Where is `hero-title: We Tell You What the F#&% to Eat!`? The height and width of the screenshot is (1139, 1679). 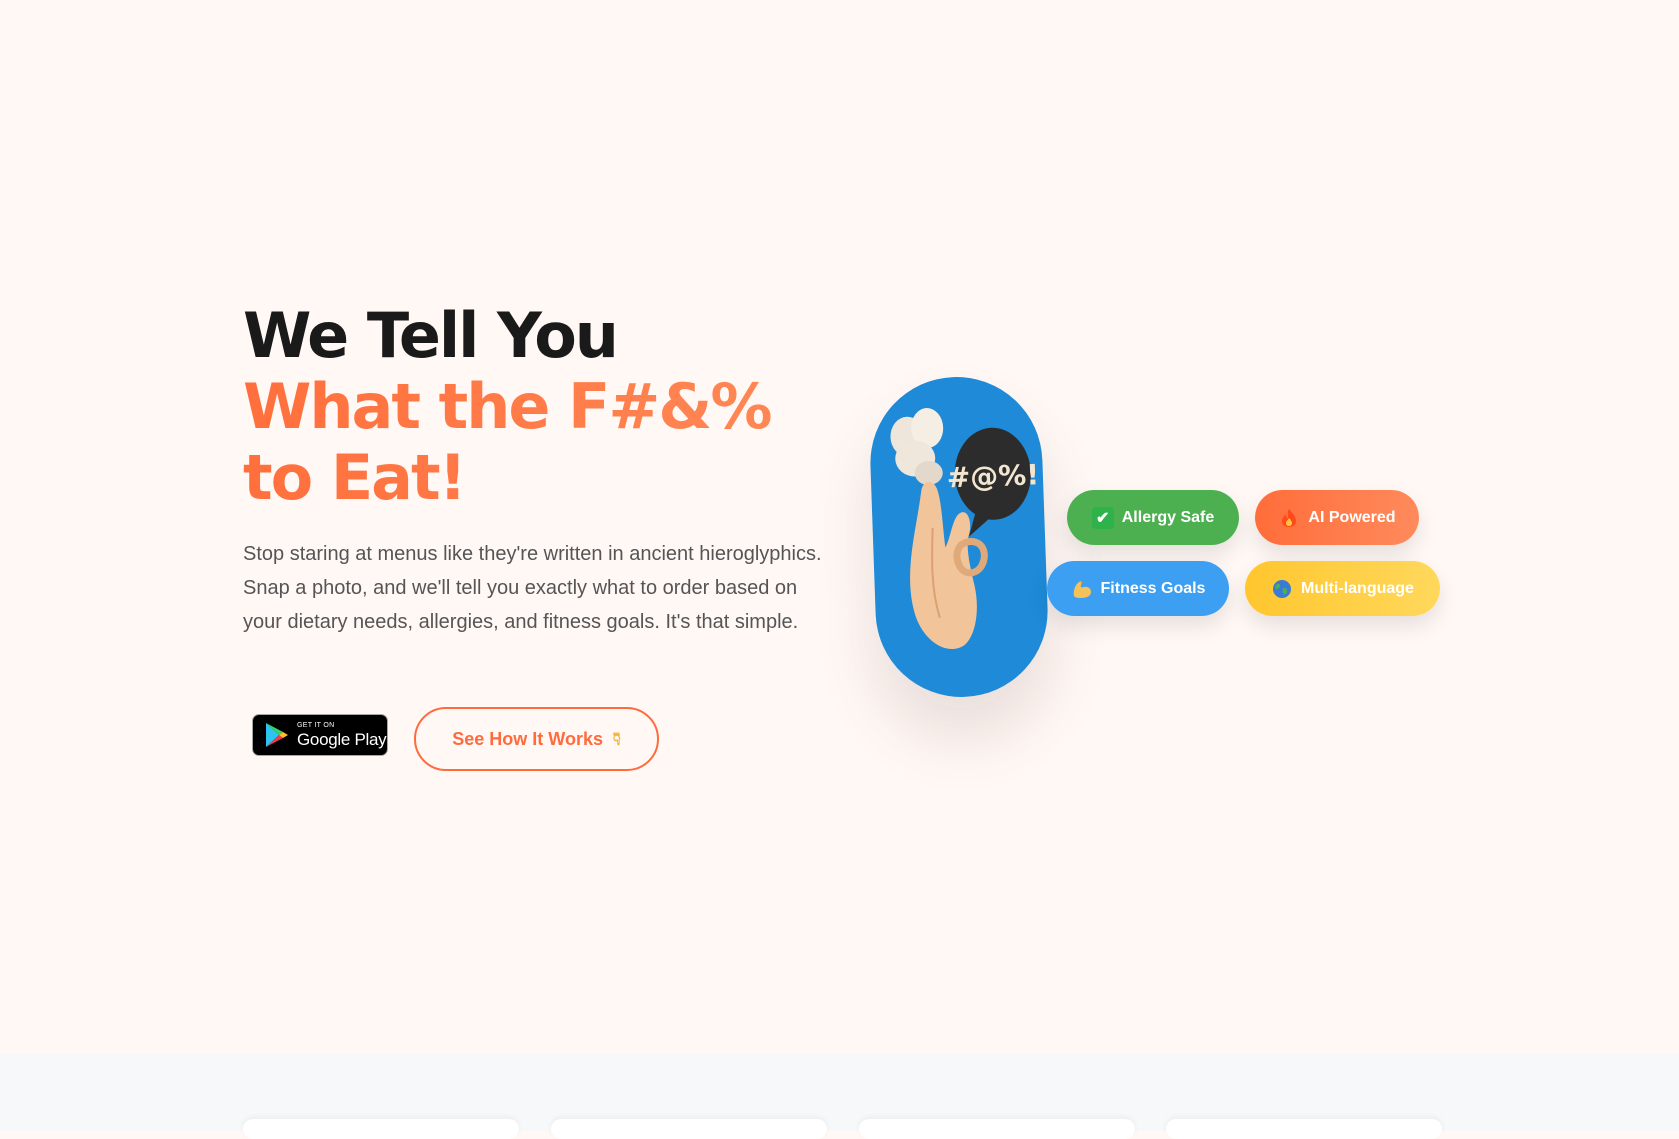
hero-title: We Tell You What the F#&% to Eat! is located at coordinates (543, 406).